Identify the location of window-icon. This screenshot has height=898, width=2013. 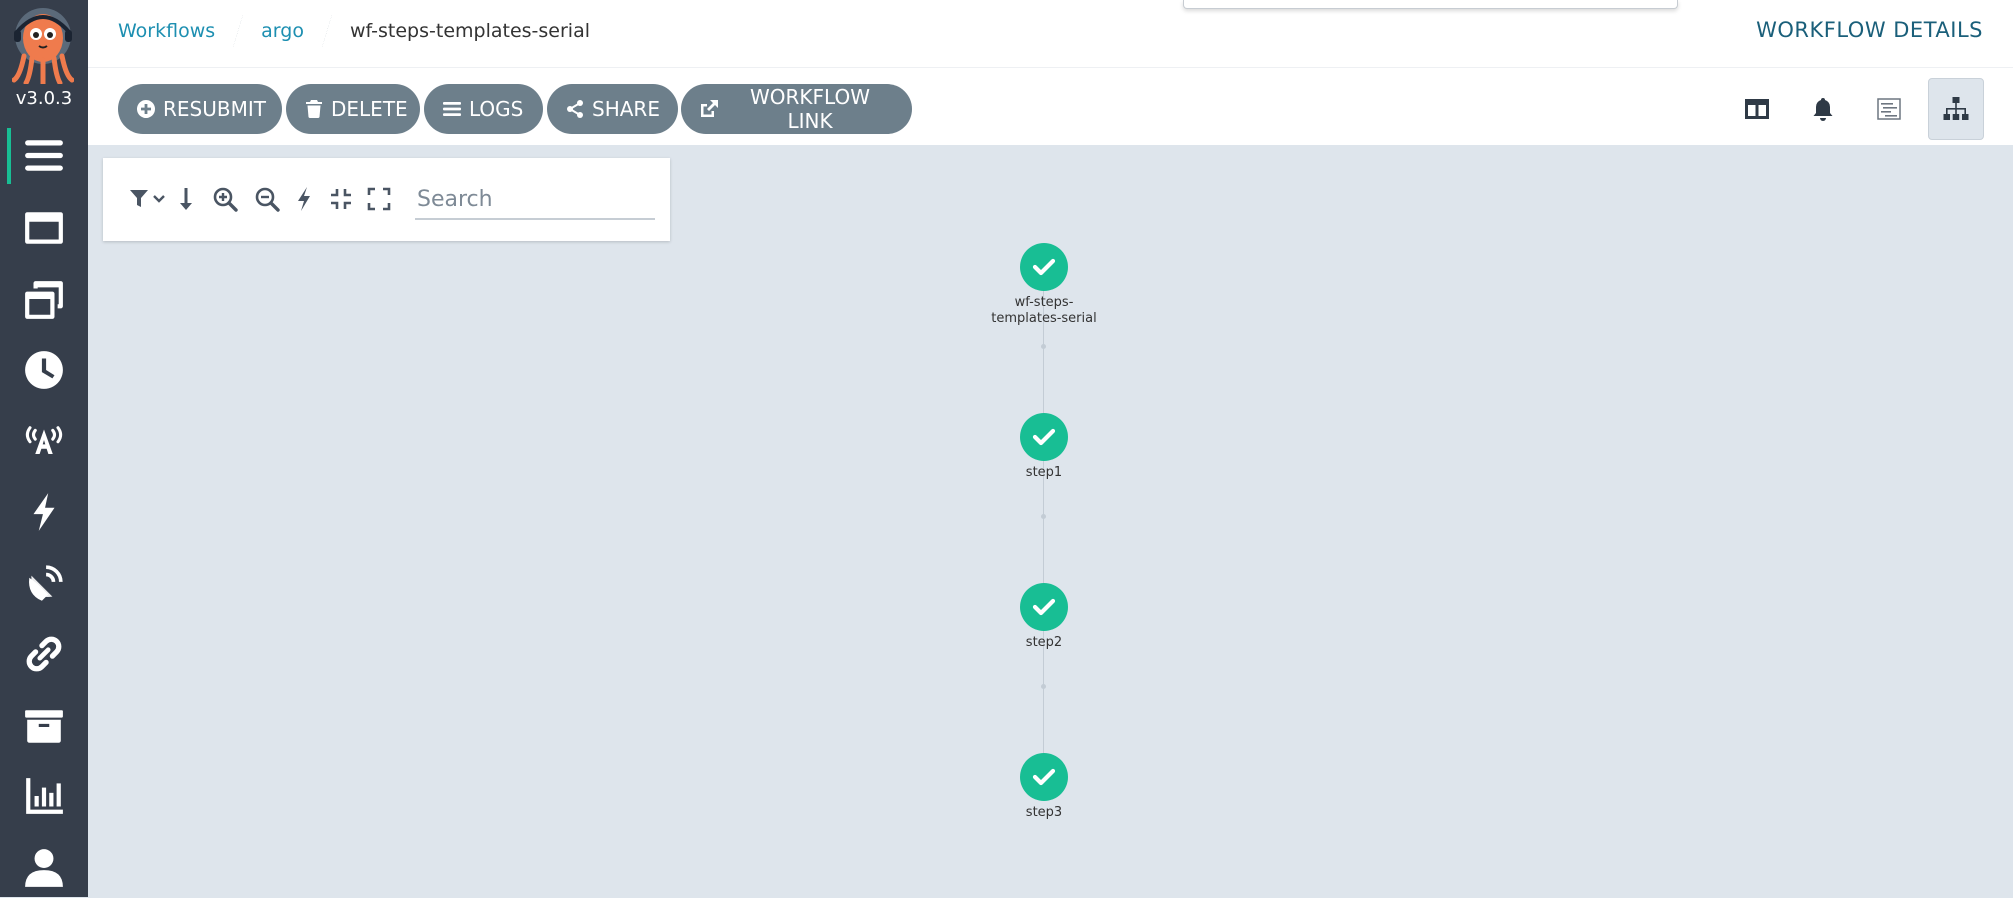
(44, 228).